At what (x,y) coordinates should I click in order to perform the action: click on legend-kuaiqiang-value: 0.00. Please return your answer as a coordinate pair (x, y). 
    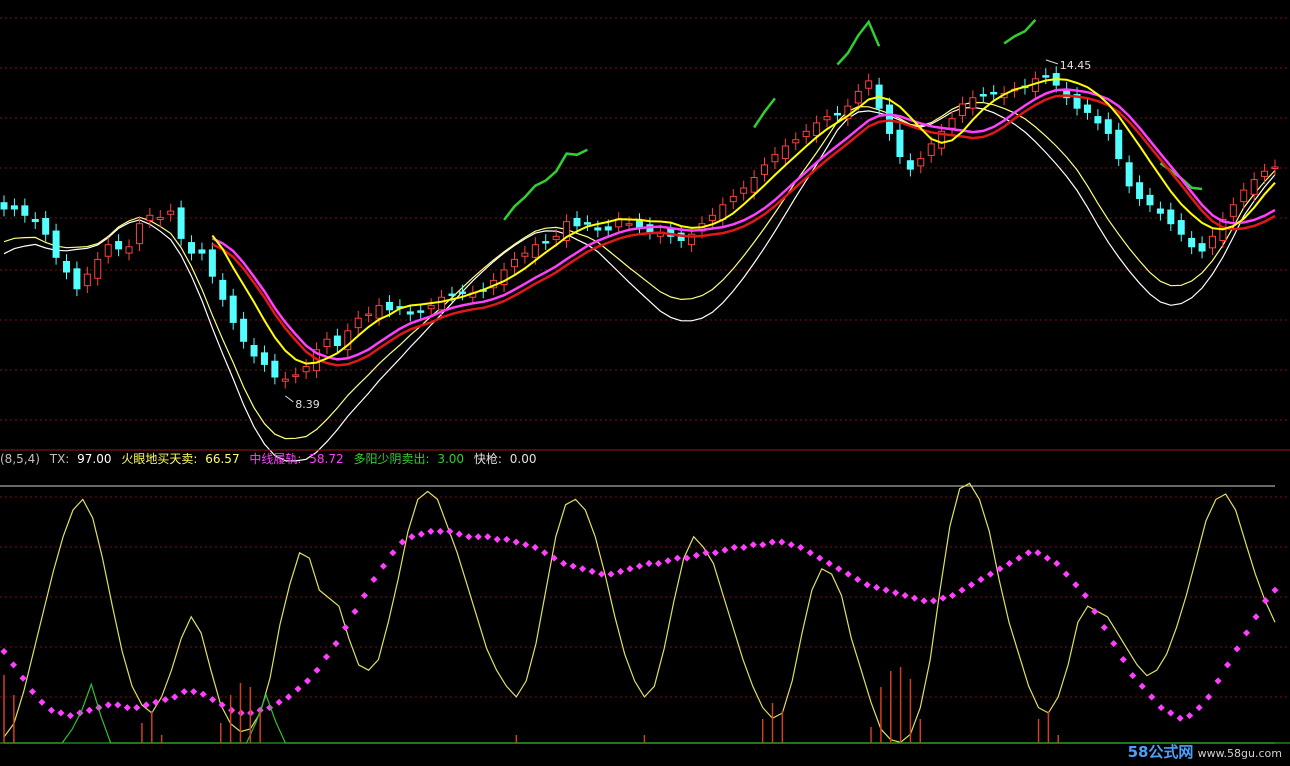
    Looking at the image, I should click on (523, 459).